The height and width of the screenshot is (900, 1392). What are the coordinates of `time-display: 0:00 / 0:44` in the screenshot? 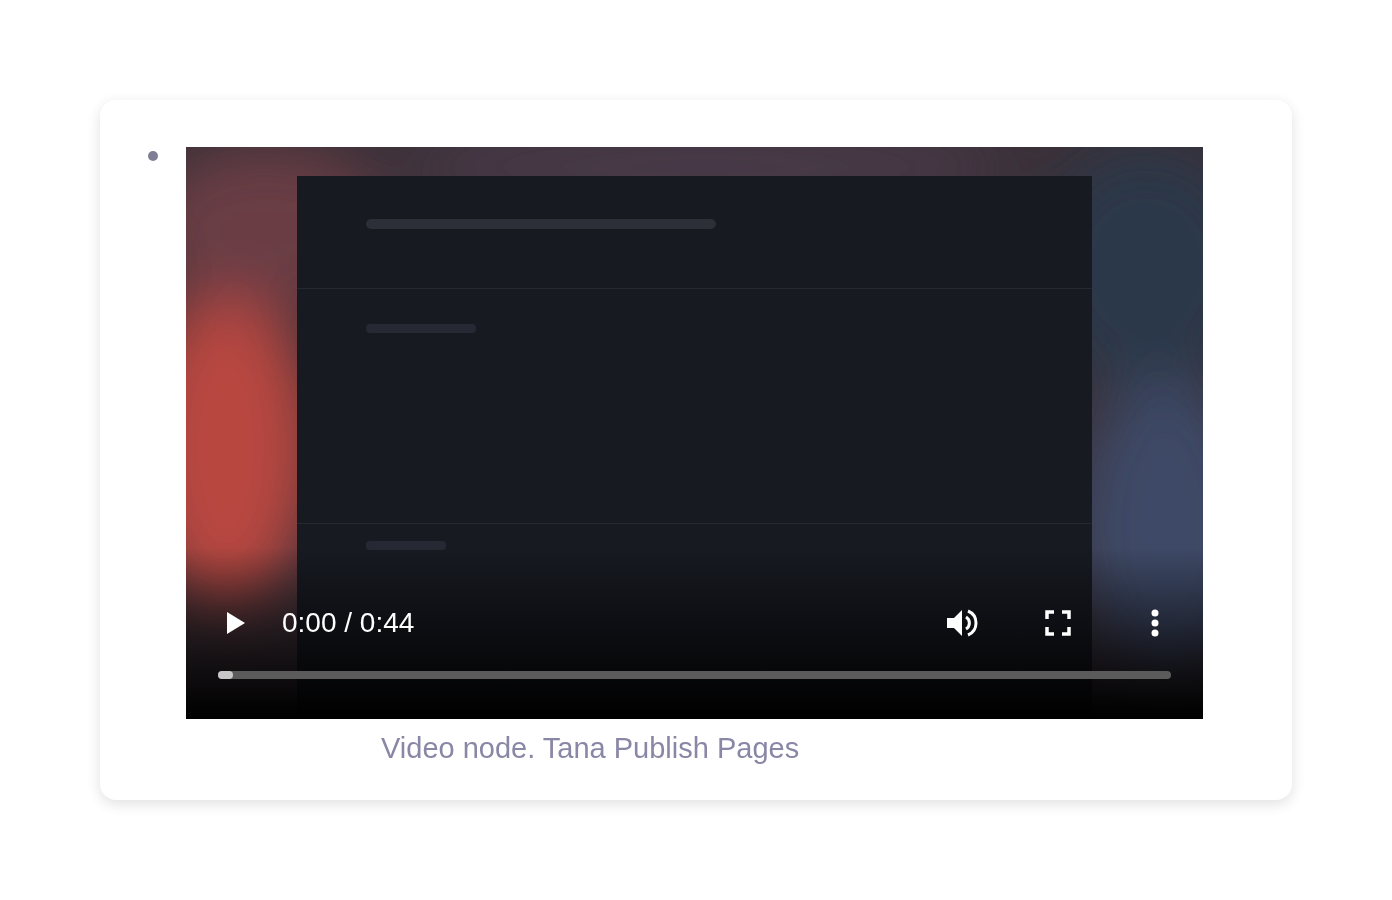 It's located at (348, 623).